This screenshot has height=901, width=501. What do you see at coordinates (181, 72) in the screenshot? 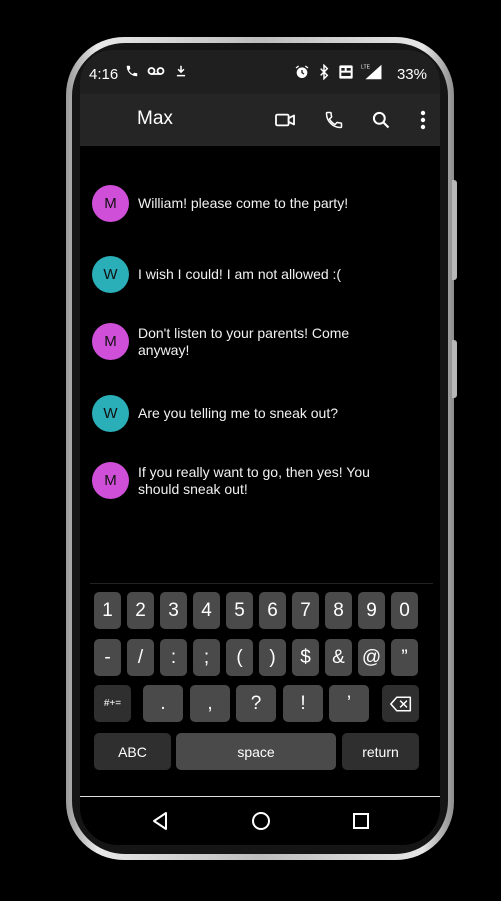
I see `download-icon` at bounding box center [181, 72].